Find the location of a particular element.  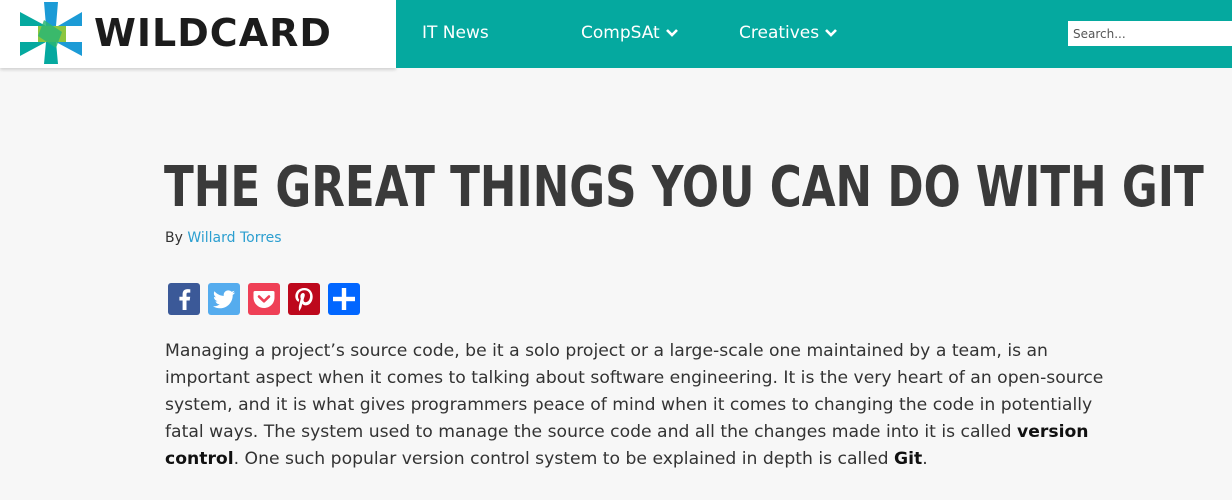

pinterest-icon is located at coordinates (304, 299).